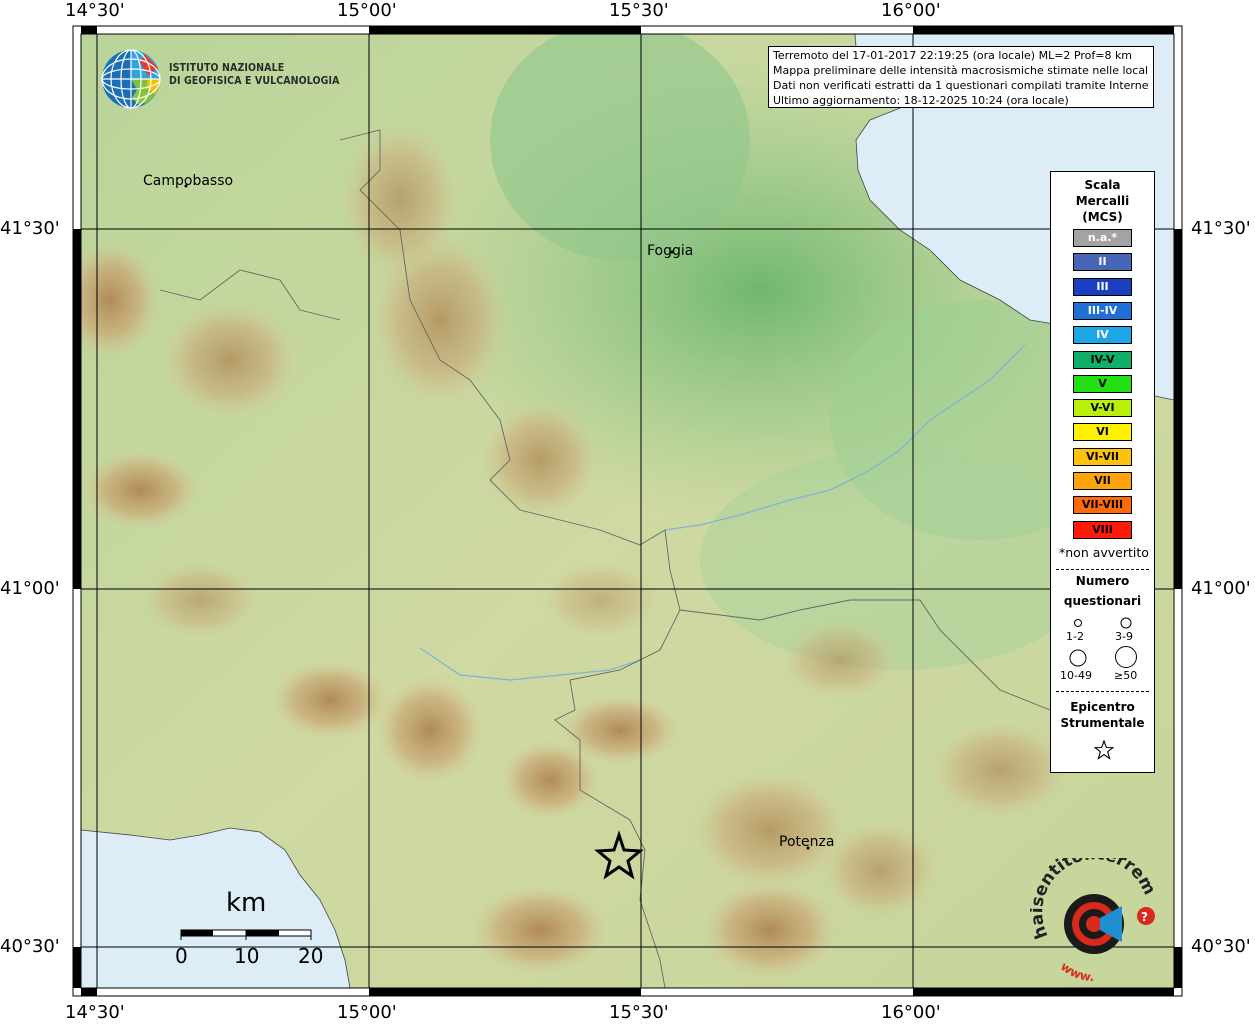 This screenshot has height=1024, width=1255. What do you see at coordinates (1094, 921) in the screenshot?
I see `haisentitoilterremoto-logo: haisentitoilterremoto.it www. ?` at bounding box center [1094, 921].